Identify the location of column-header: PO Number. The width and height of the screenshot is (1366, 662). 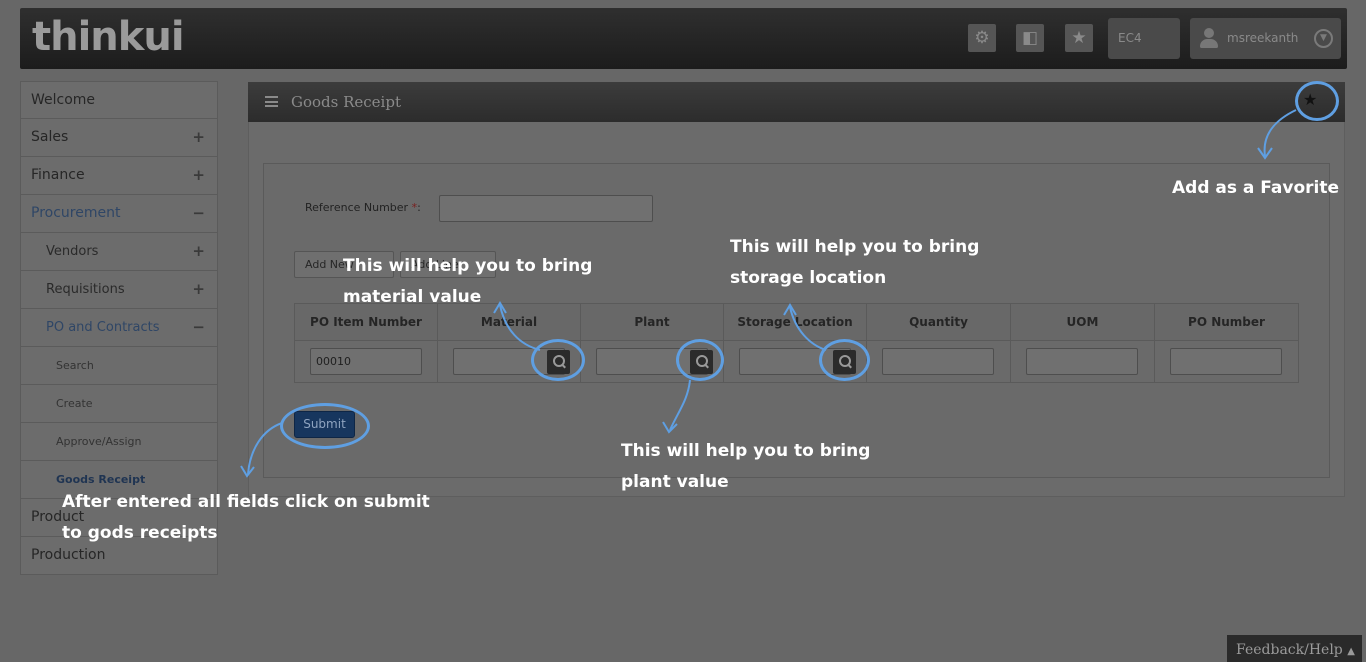
(1226, 322).